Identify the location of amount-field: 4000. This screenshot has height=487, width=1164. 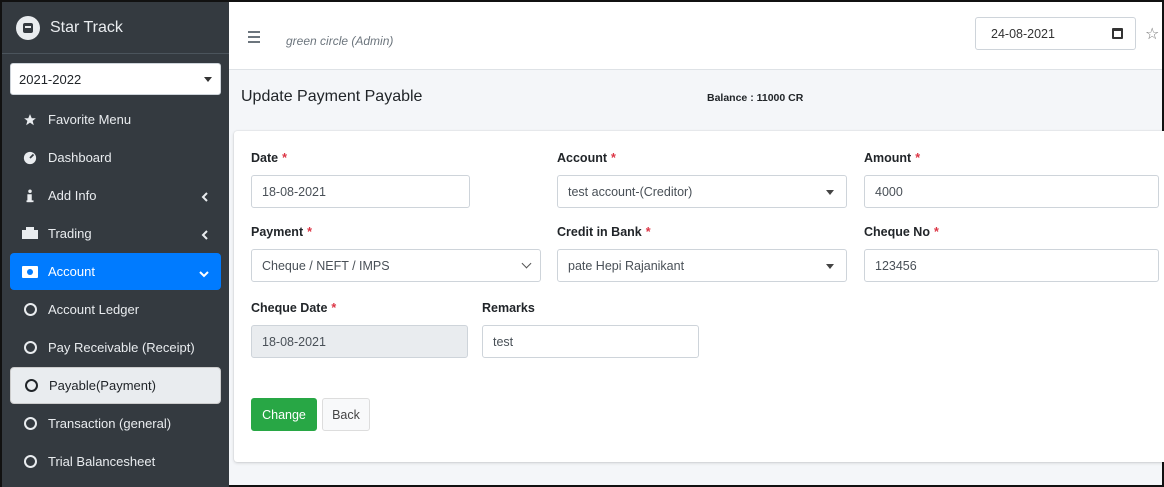
(1011, 191).